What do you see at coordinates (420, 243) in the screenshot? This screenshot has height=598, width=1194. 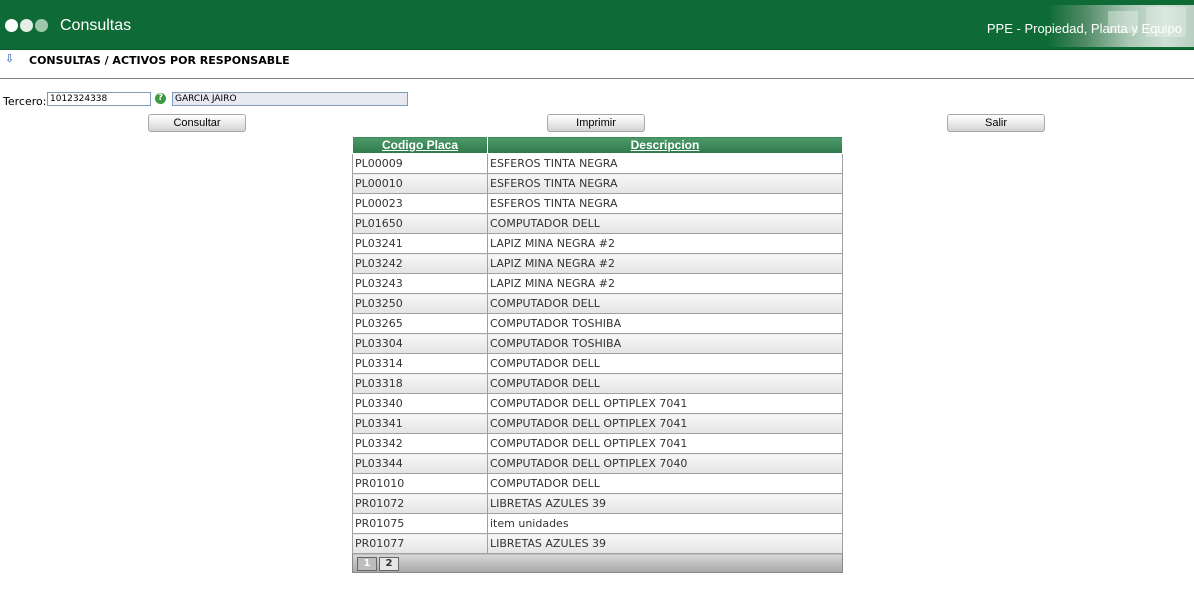 I see `cell-codigo-placa: PL03241` at bounding box center [420, 243].